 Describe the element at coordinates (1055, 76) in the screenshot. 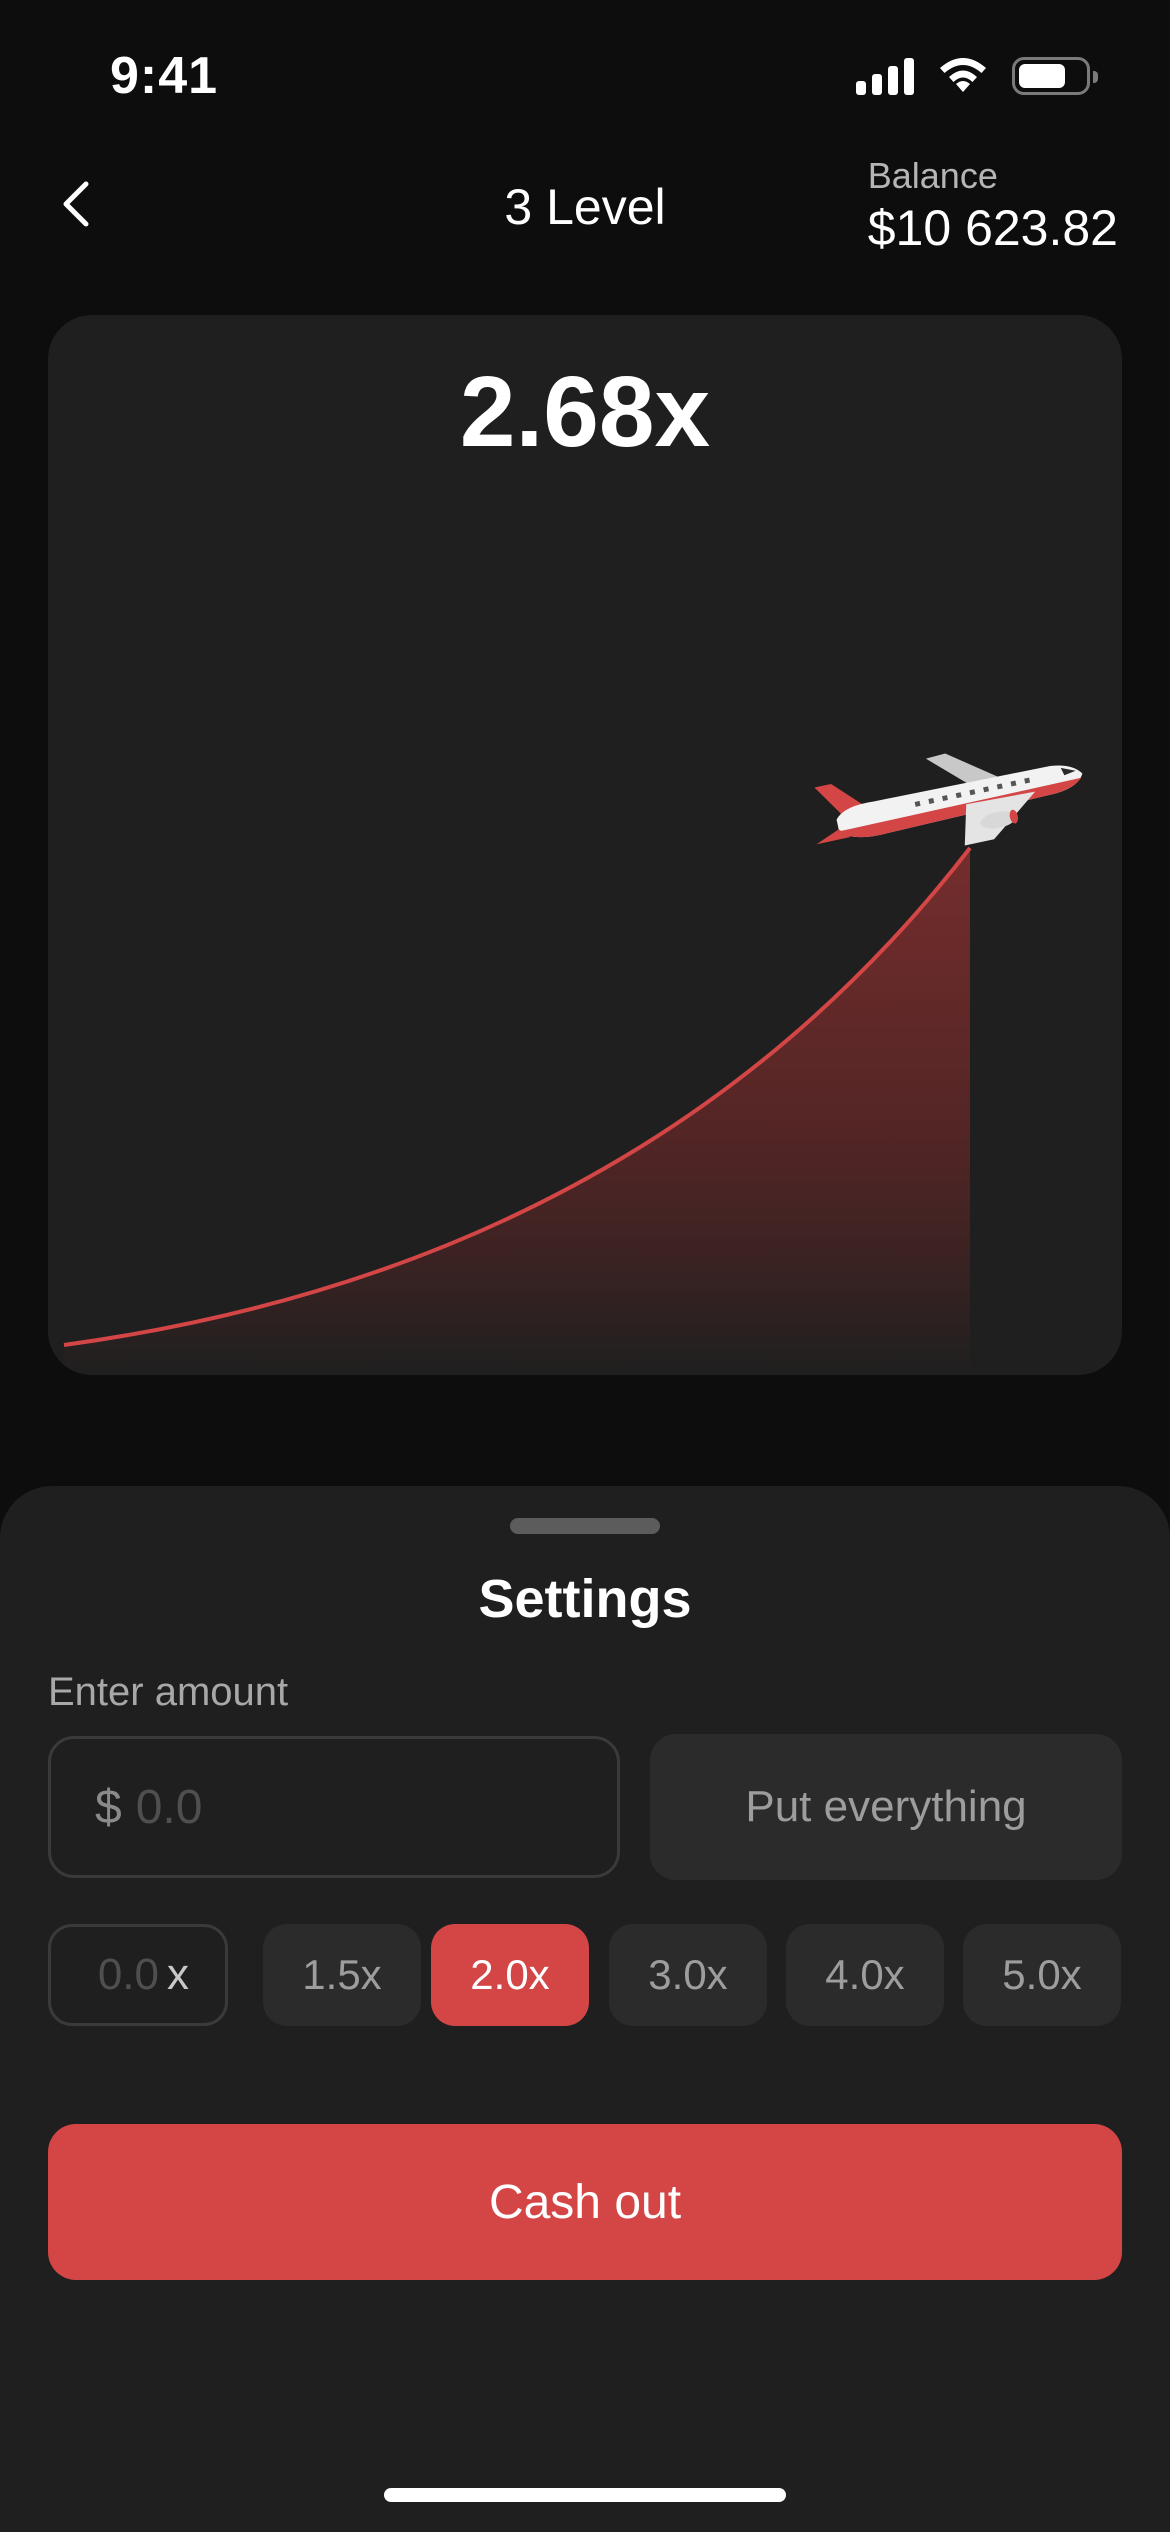

I see `battery-icon` at that location.